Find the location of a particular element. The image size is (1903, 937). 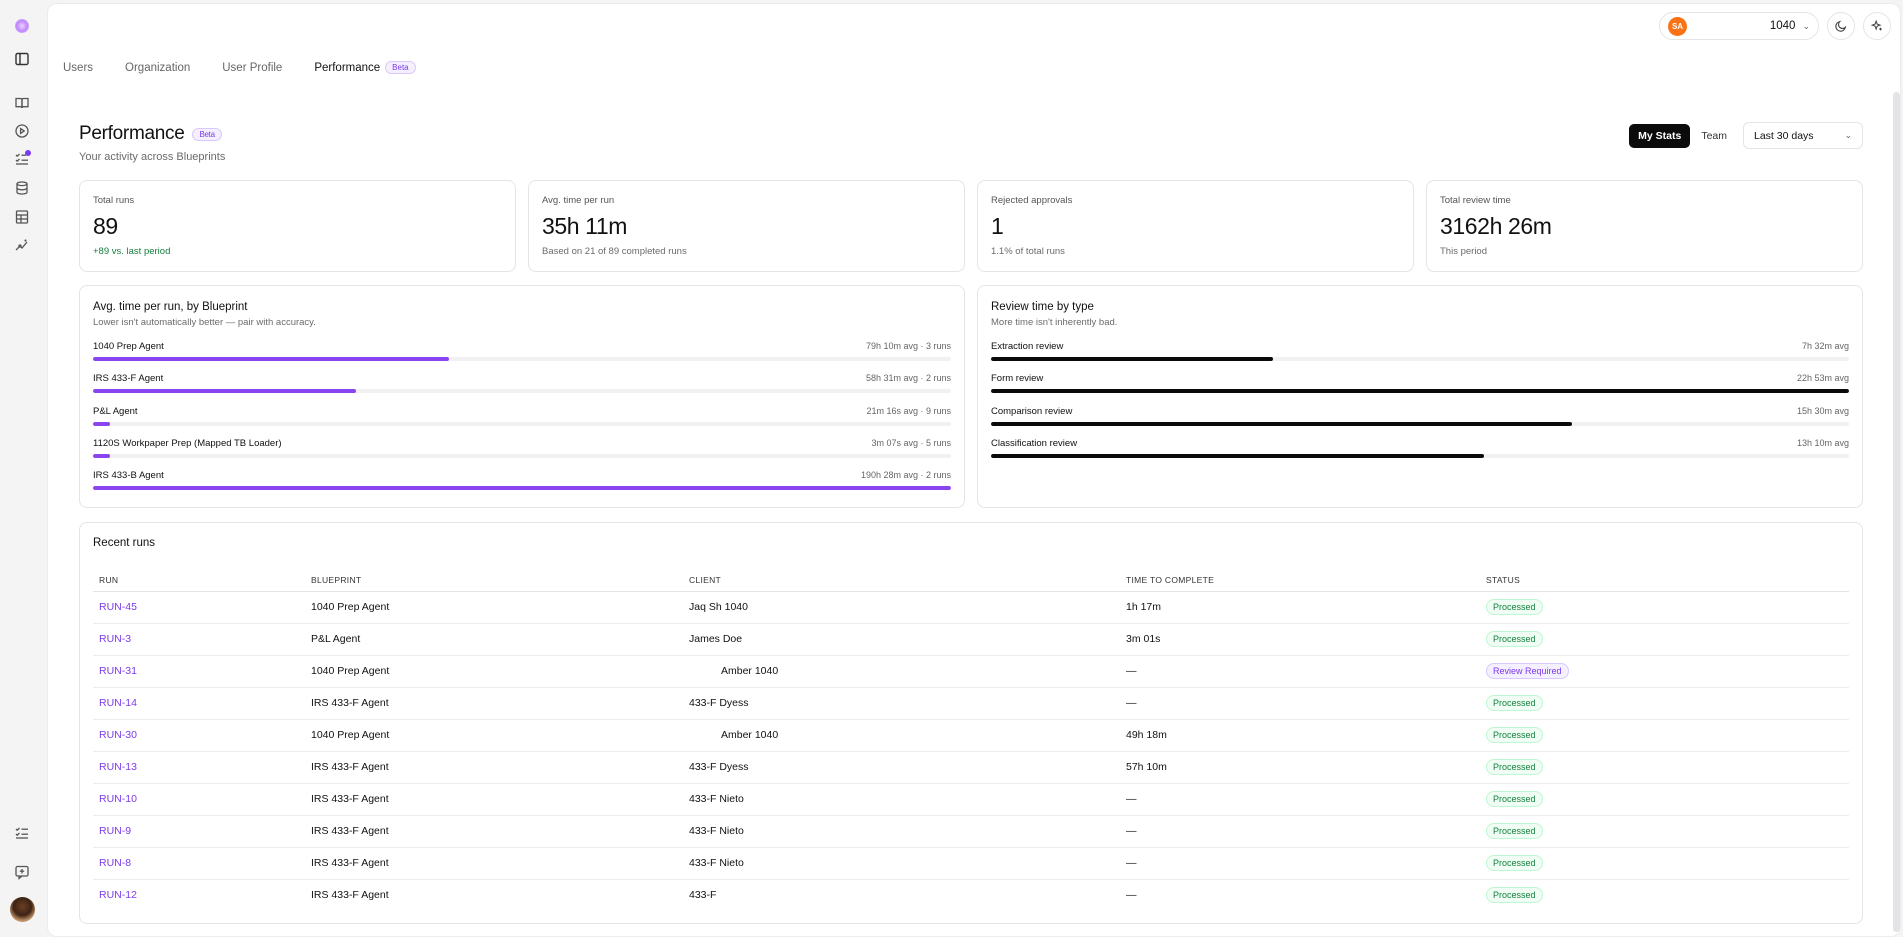

feedback-icon is located at coordinates (22, 872).